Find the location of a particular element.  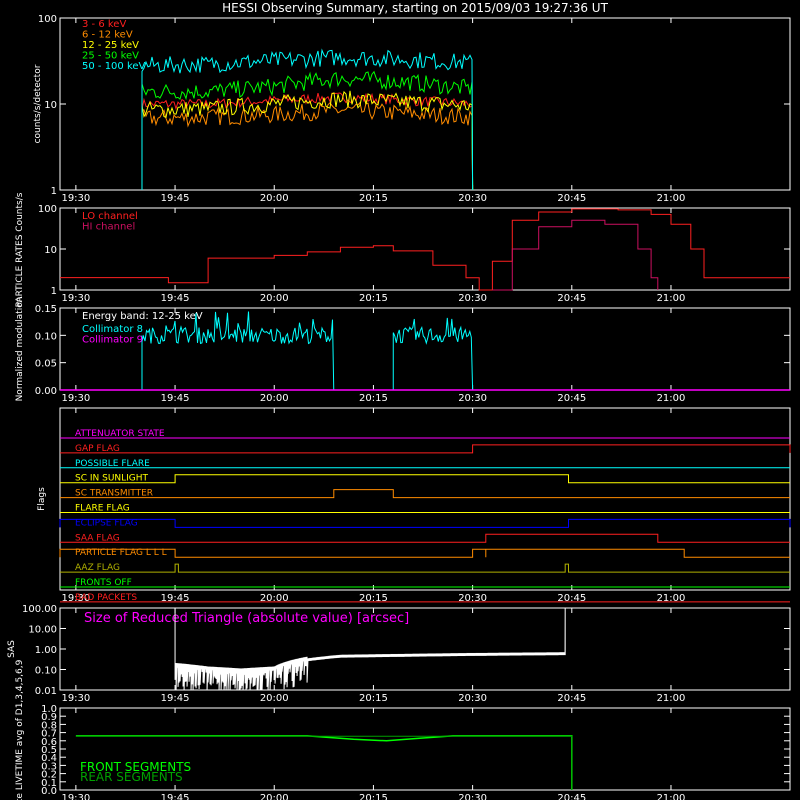

y-axis-label: Flags is located at coordinates (42, 499).